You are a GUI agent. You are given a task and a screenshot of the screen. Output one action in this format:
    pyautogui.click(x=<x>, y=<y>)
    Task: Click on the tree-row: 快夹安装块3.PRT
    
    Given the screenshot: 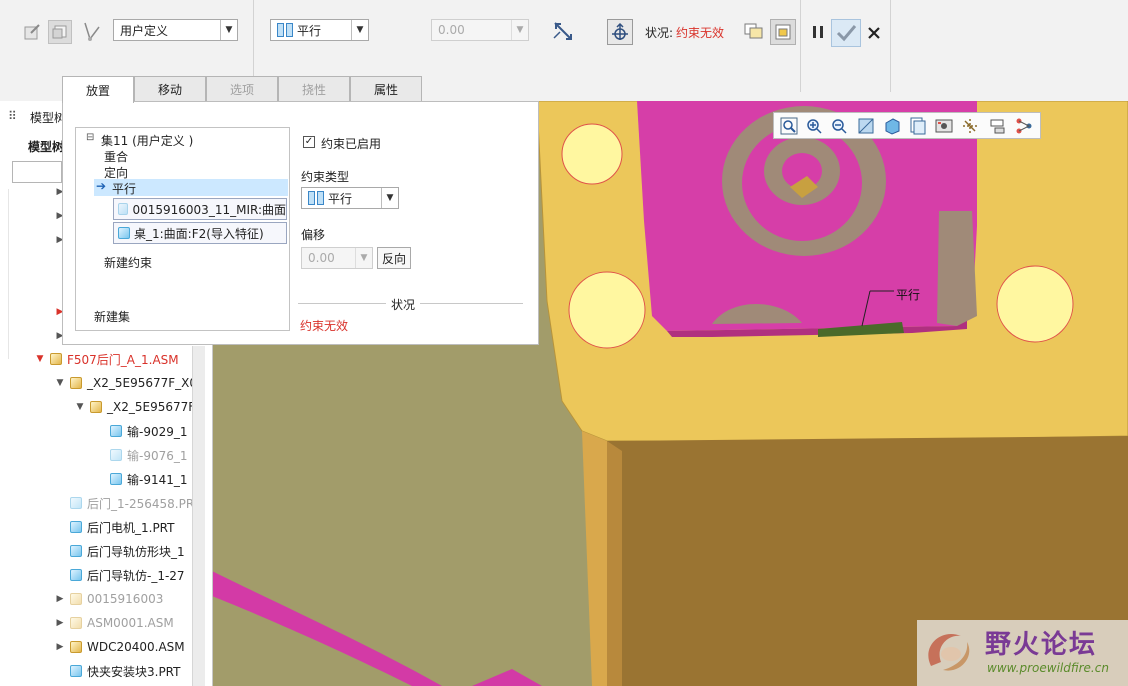 What is the action you would take?
    pyautogui.click(x=123, y=671)
    